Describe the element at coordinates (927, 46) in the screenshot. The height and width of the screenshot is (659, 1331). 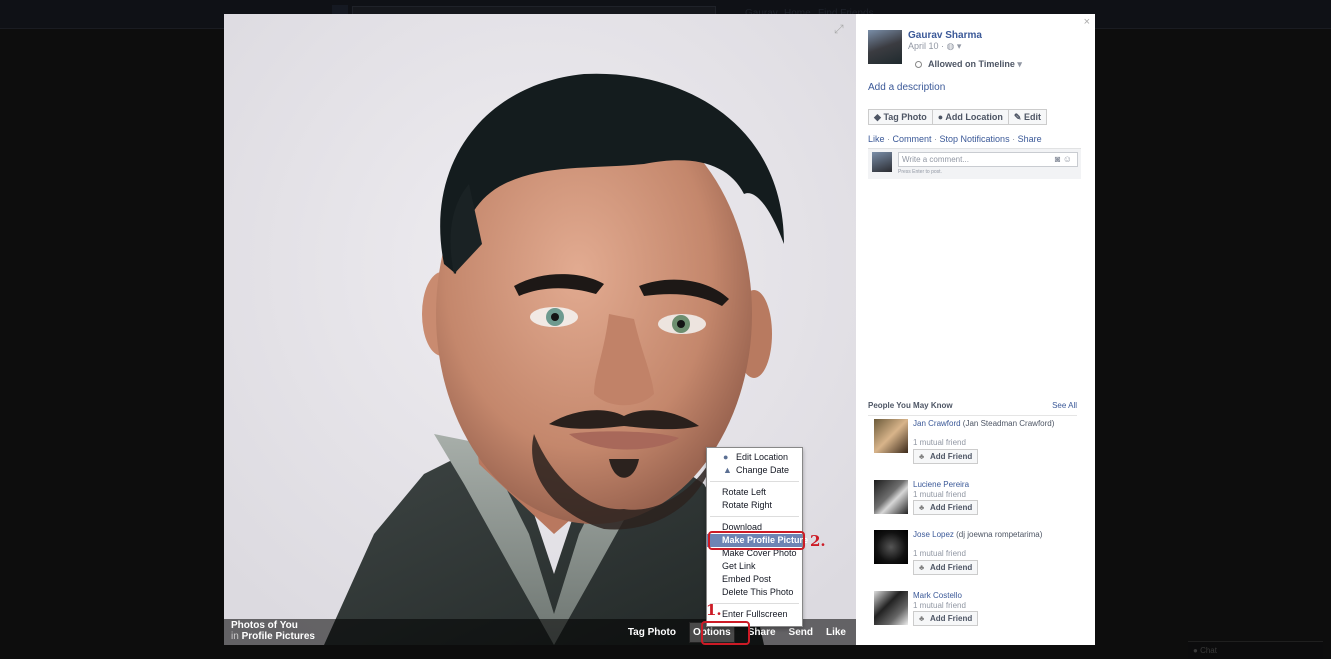
I see `post-date-text: April 10 ·` at that location.